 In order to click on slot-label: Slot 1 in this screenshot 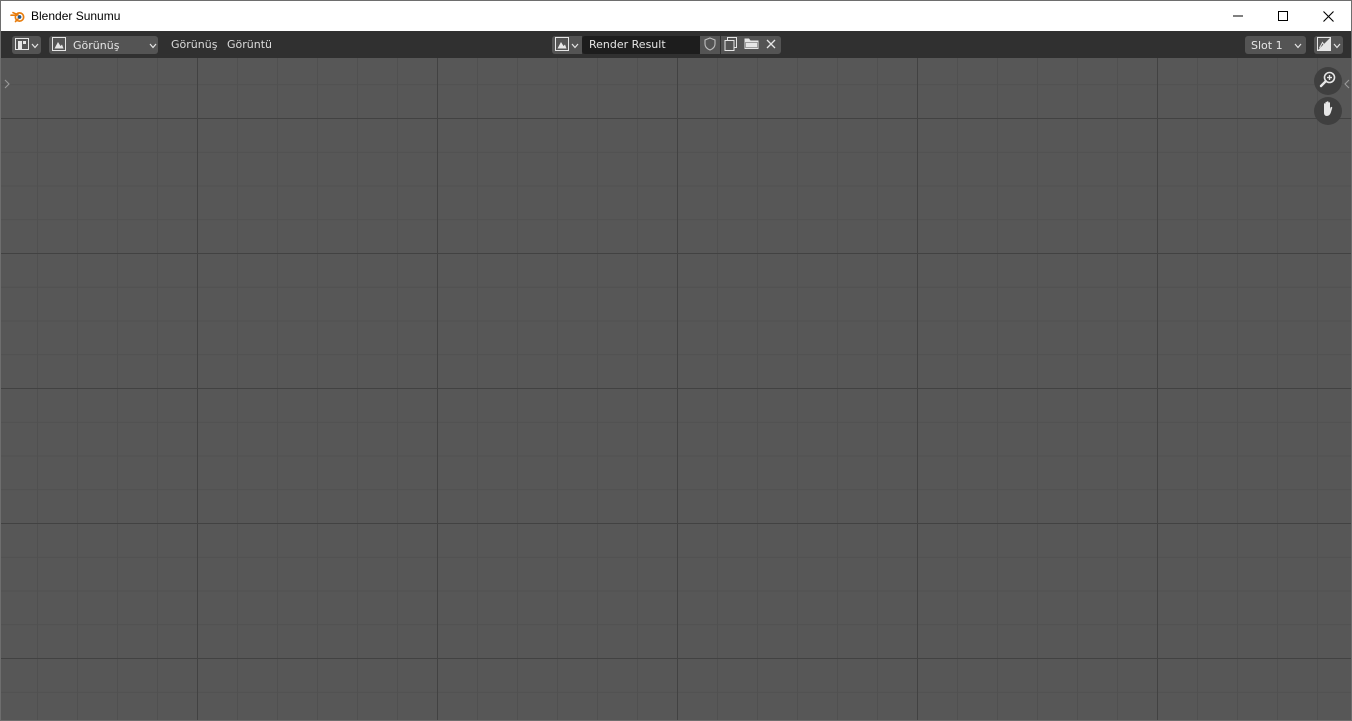, I will do `click(1267, 45)`.